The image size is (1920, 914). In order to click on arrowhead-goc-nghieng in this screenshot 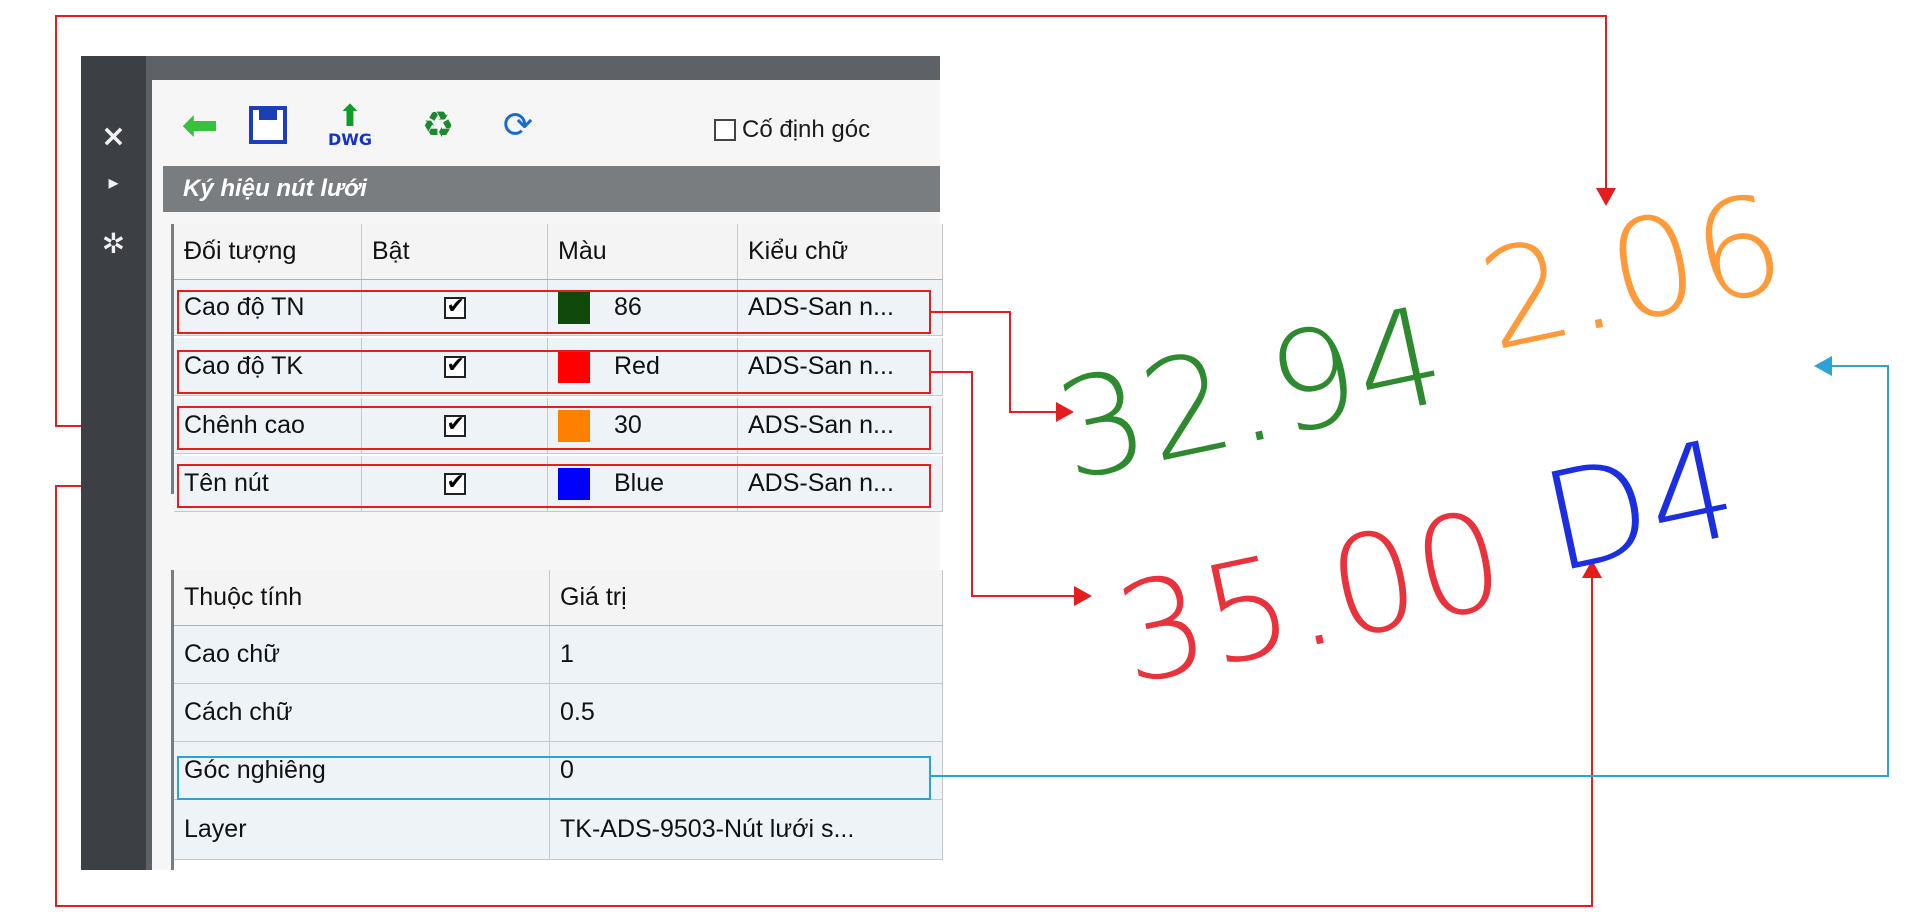, I will do `click(1823, 366)`.